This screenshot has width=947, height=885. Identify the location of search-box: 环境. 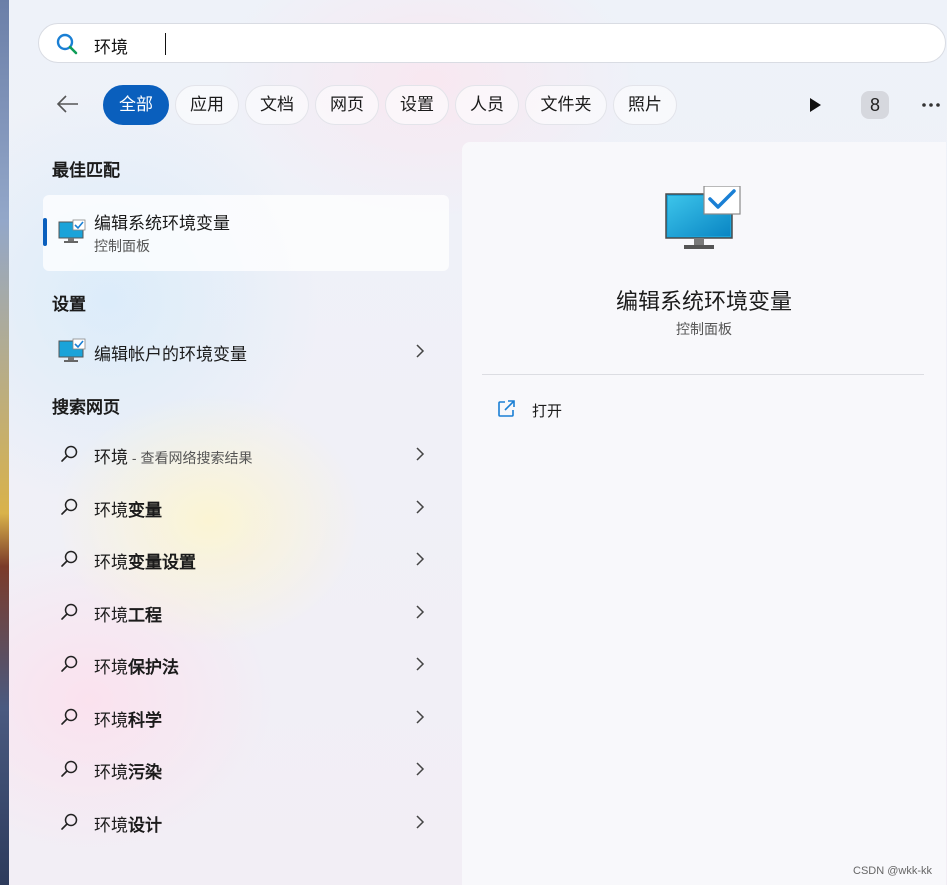
(492, 43).